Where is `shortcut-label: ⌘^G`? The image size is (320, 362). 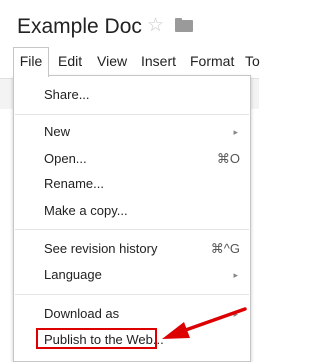
shortcut-label: ⌘^G is located at coordinates (225, 248).